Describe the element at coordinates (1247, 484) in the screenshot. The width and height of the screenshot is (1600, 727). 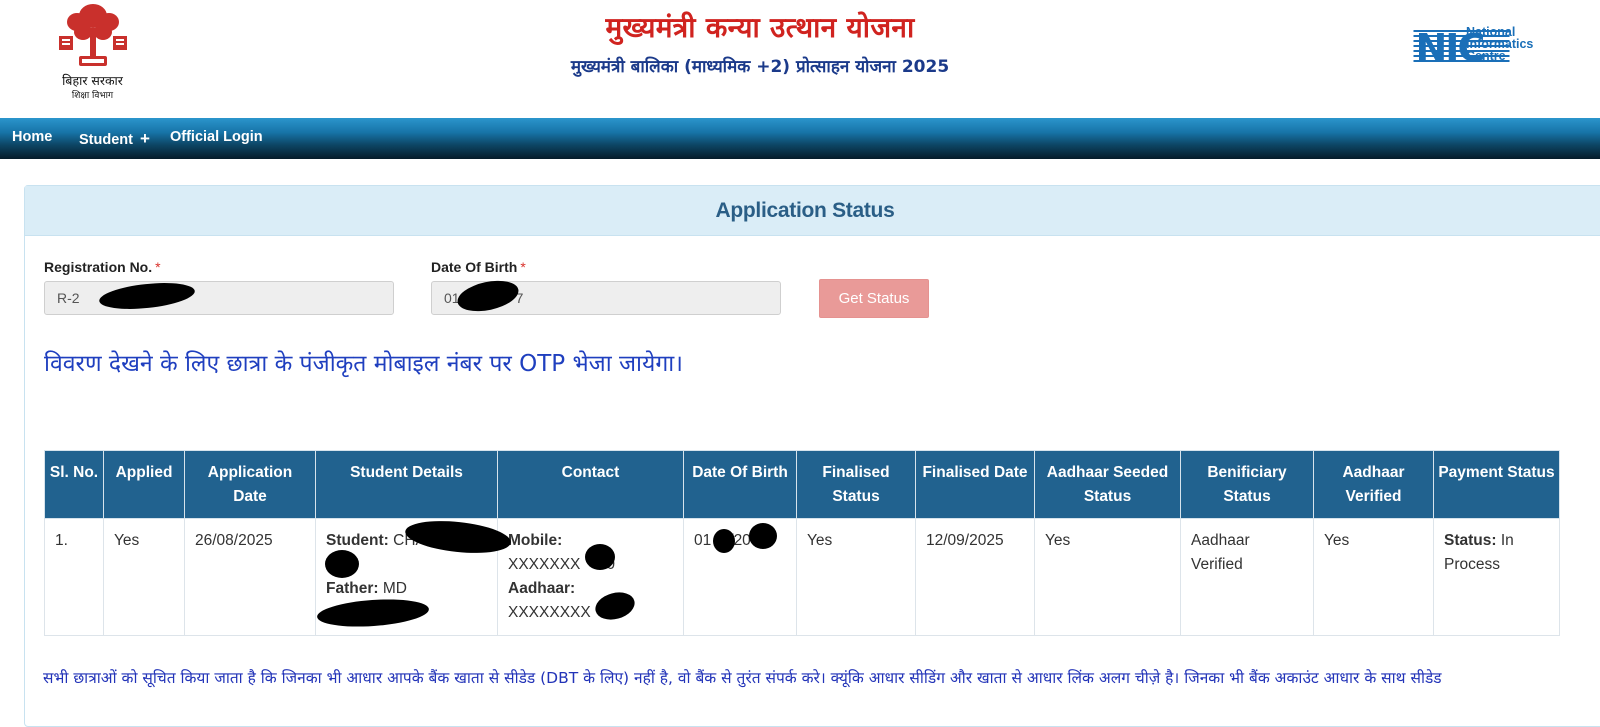
I see `col-beneficiary-status: Benificiary Status` at that location.